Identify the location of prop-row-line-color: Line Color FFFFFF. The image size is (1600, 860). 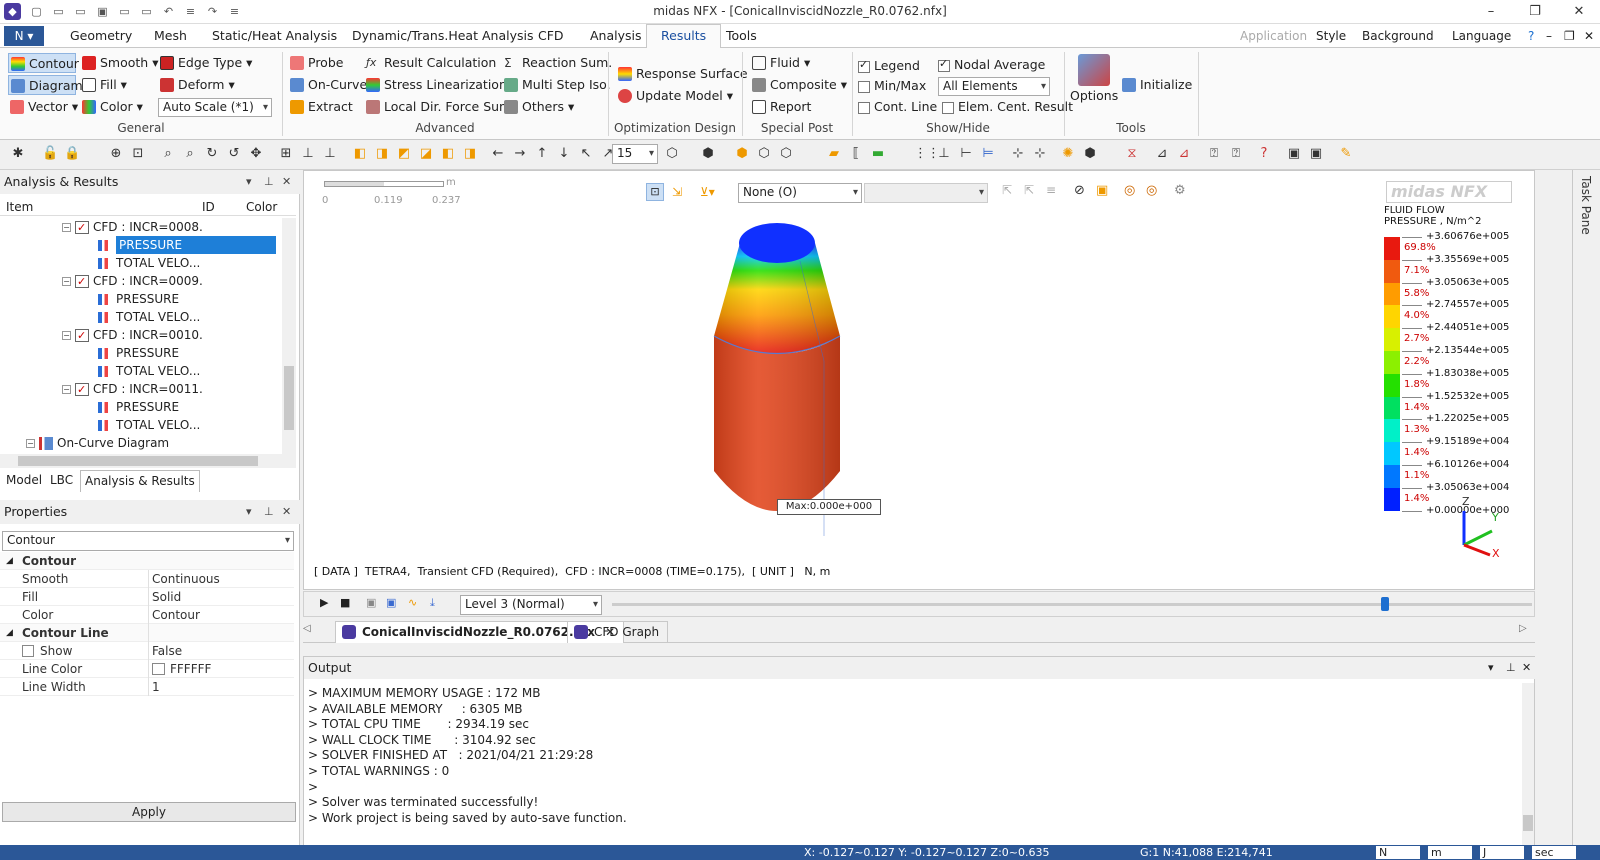
(147, 669).